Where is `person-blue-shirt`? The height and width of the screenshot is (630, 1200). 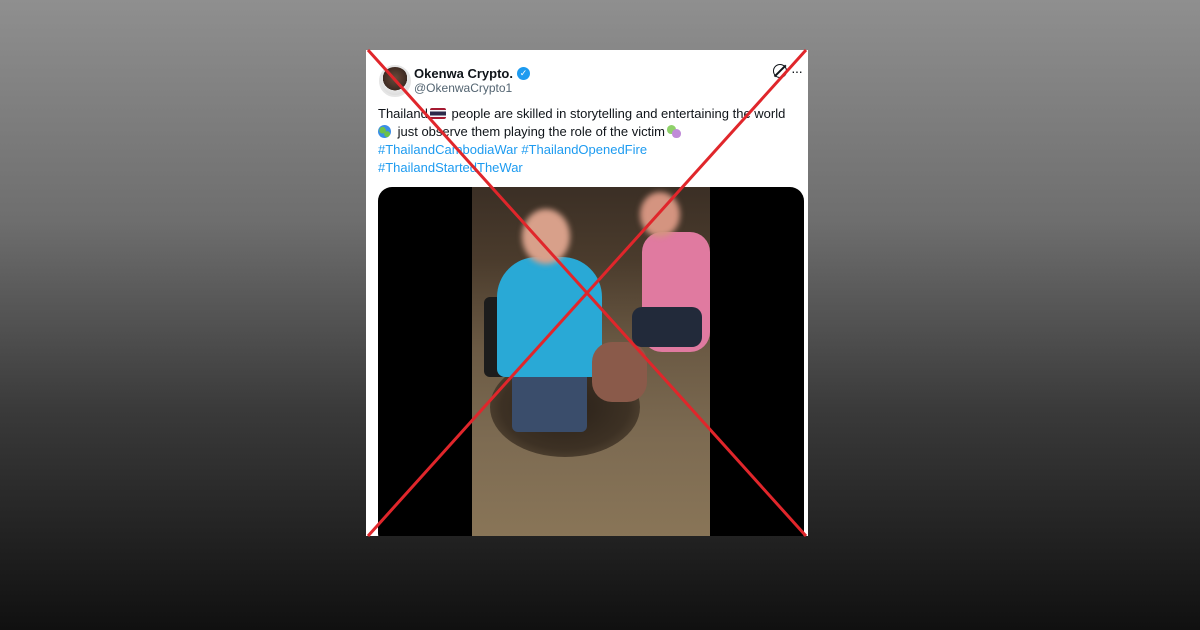 person-blue-shirt is located at coordinates (549, 317).